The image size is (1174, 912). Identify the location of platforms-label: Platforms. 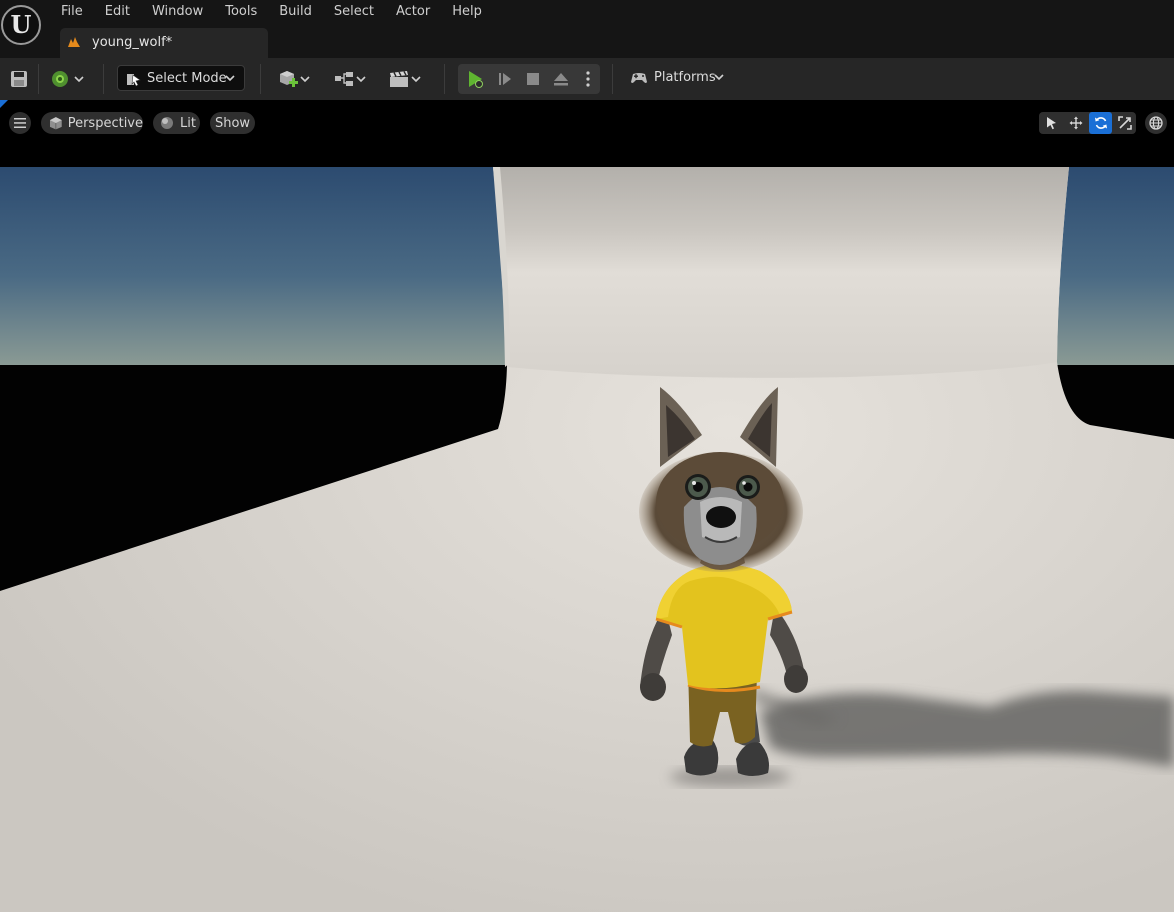
(685, 77).